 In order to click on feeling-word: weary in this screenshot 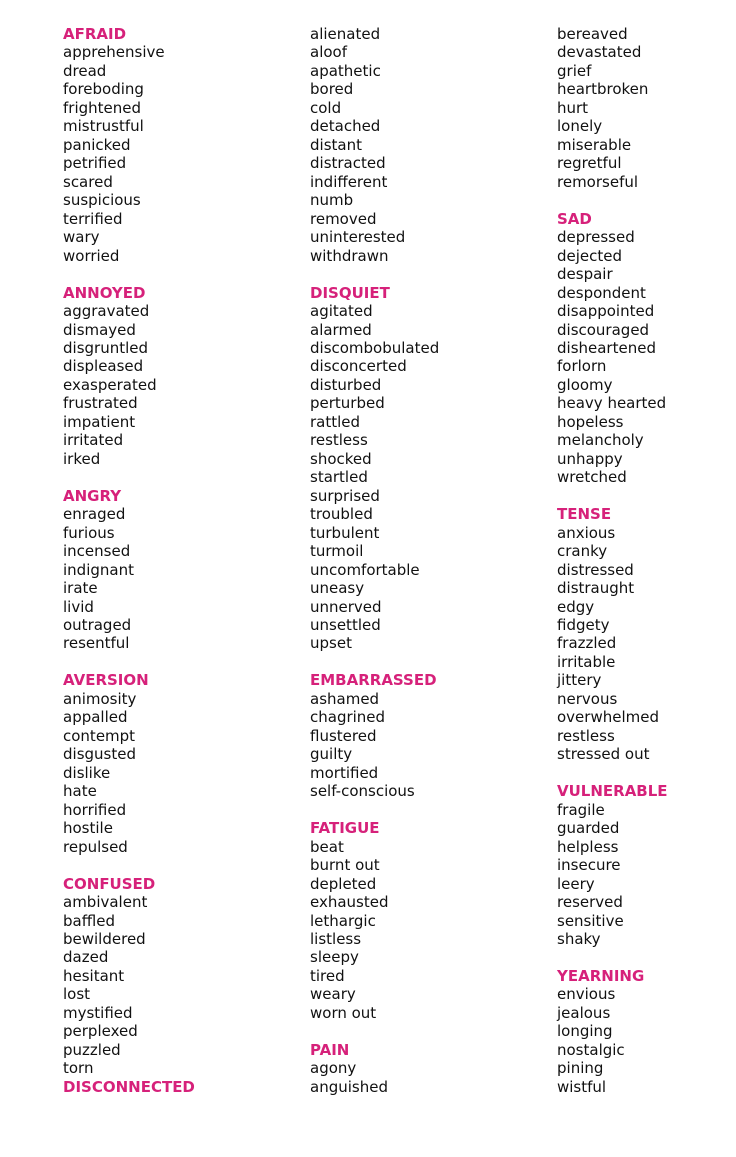, I will do `click(333, 994)`.